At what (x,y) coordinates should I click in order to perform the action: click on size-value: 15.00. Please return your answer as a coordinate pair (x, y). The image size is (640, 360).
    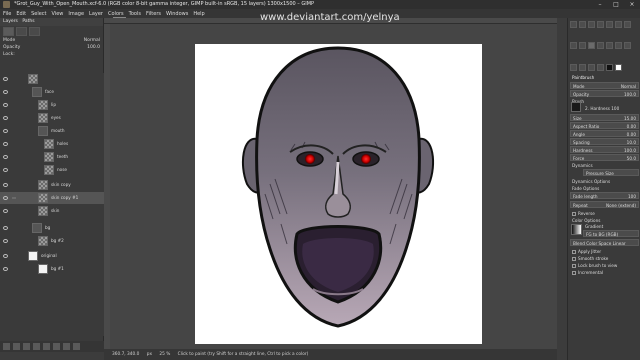
    Looking at the image, I should click on (630, 118).